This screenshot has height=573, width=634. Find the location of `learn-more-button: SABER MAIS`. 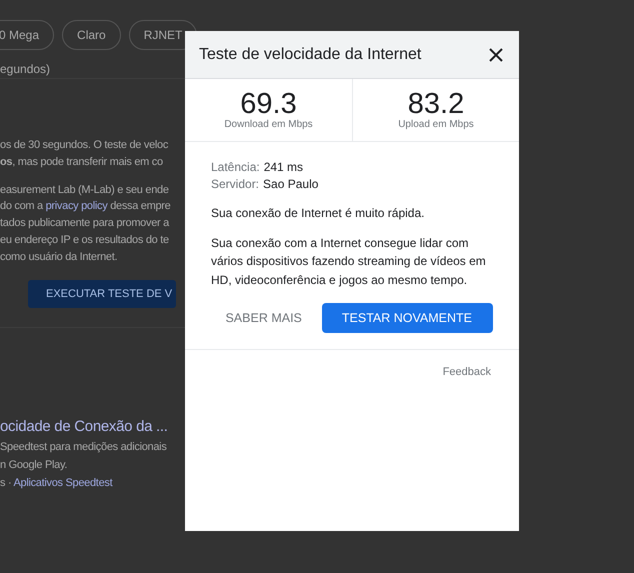

learn-more-button: SABER MAIS is located at coordinates (263, 318).